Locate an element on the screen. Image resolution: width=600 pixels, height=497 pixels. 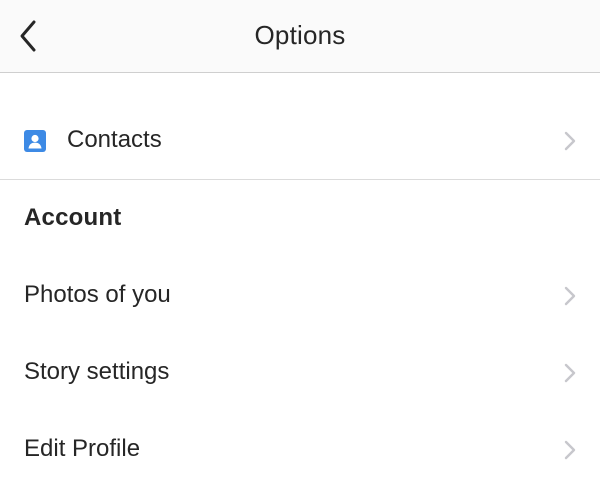
nav-header: Options is located at coordinates (300, 36).